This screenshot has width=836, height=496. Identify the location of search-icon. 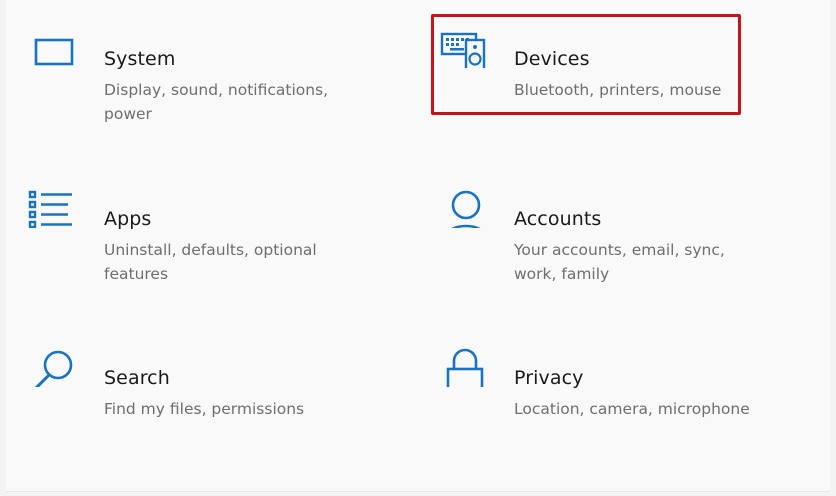
(54, 359).